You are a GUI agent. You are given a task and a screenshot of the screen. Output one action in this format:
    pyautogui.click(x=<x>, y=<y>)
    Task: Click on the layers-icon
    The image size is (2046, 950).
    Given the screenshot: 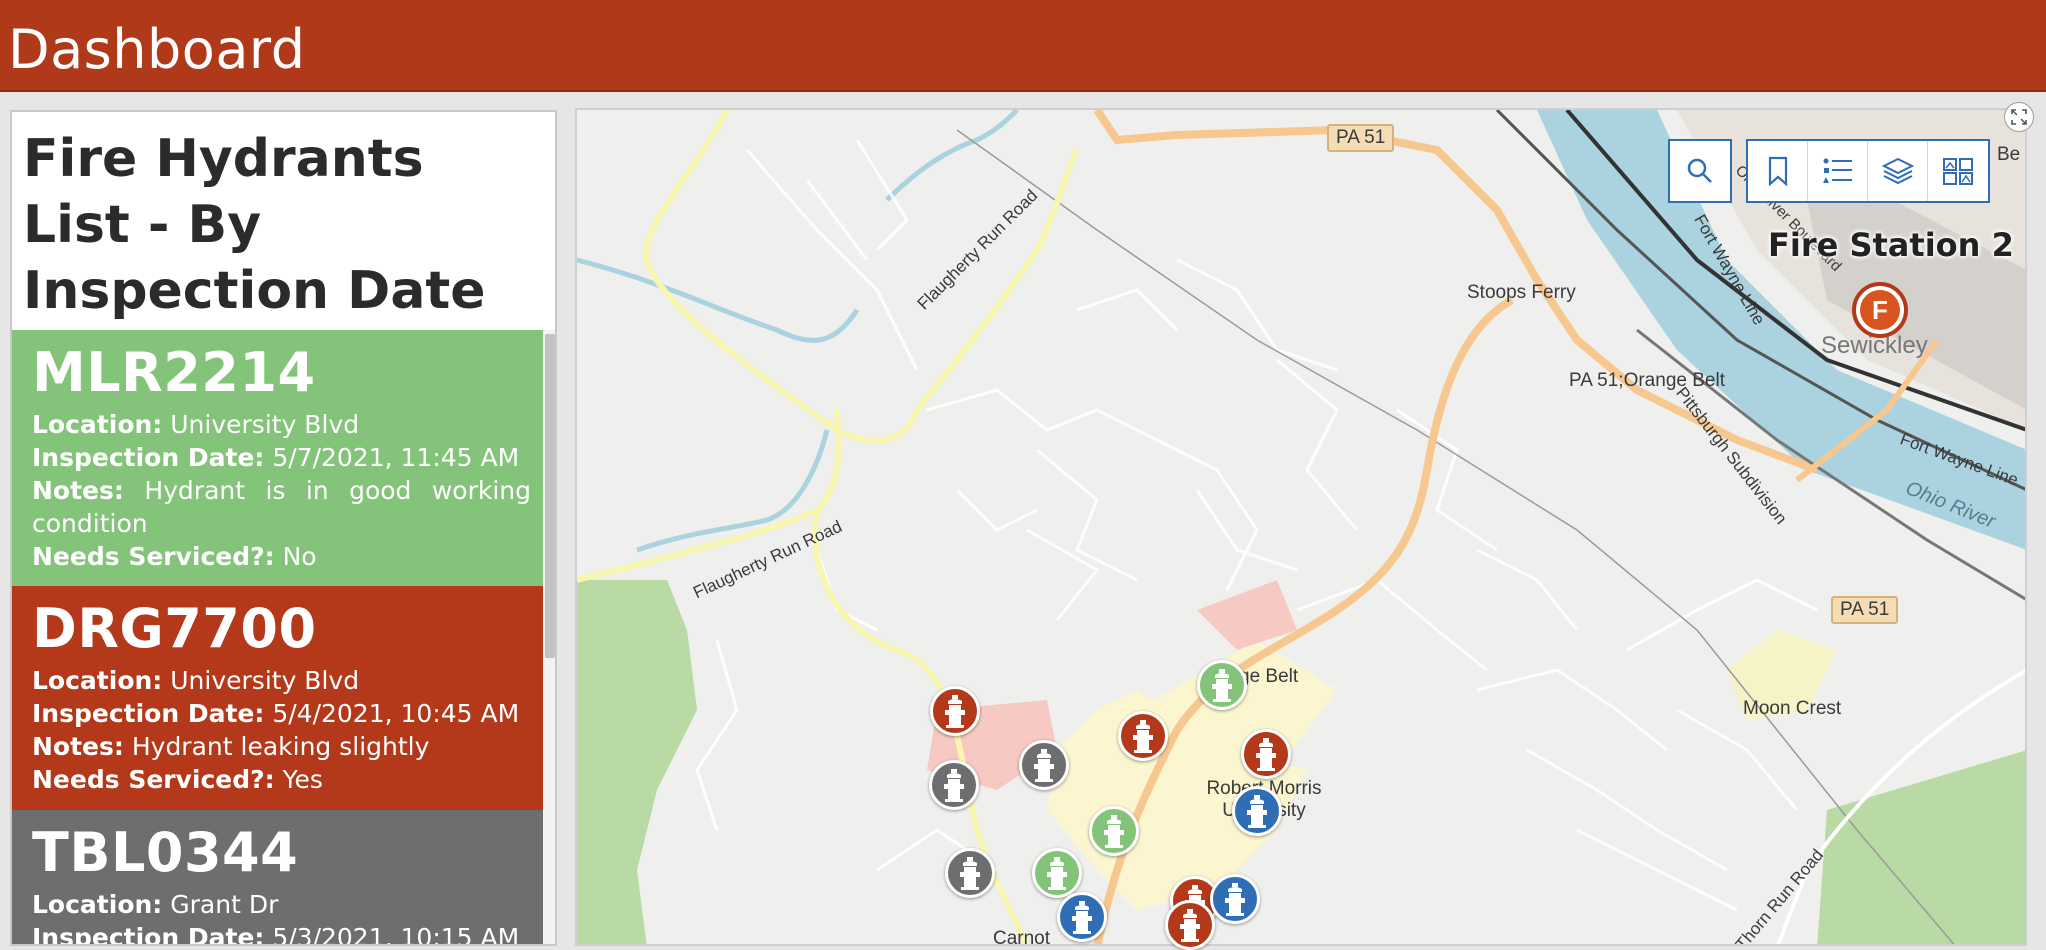 What is the action you would take?
    pyautogui.click(x=1897, y=171)
    